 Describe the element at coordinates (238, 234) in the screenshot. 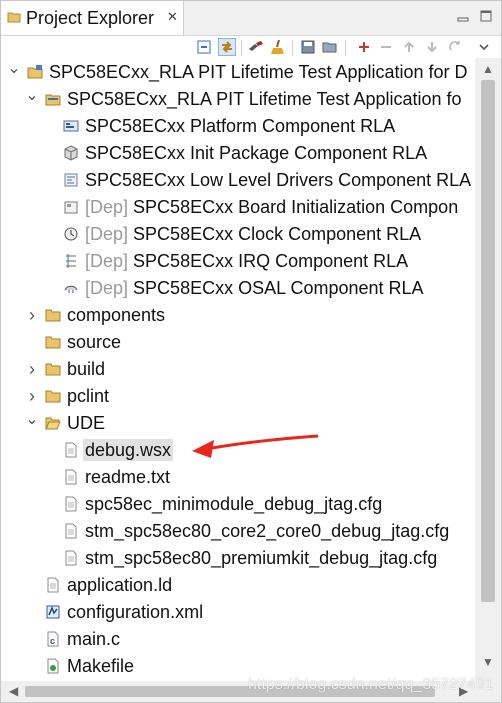

I see `tree-item: [Dep] SPC58ECxx Clock Component RLA` at that location.